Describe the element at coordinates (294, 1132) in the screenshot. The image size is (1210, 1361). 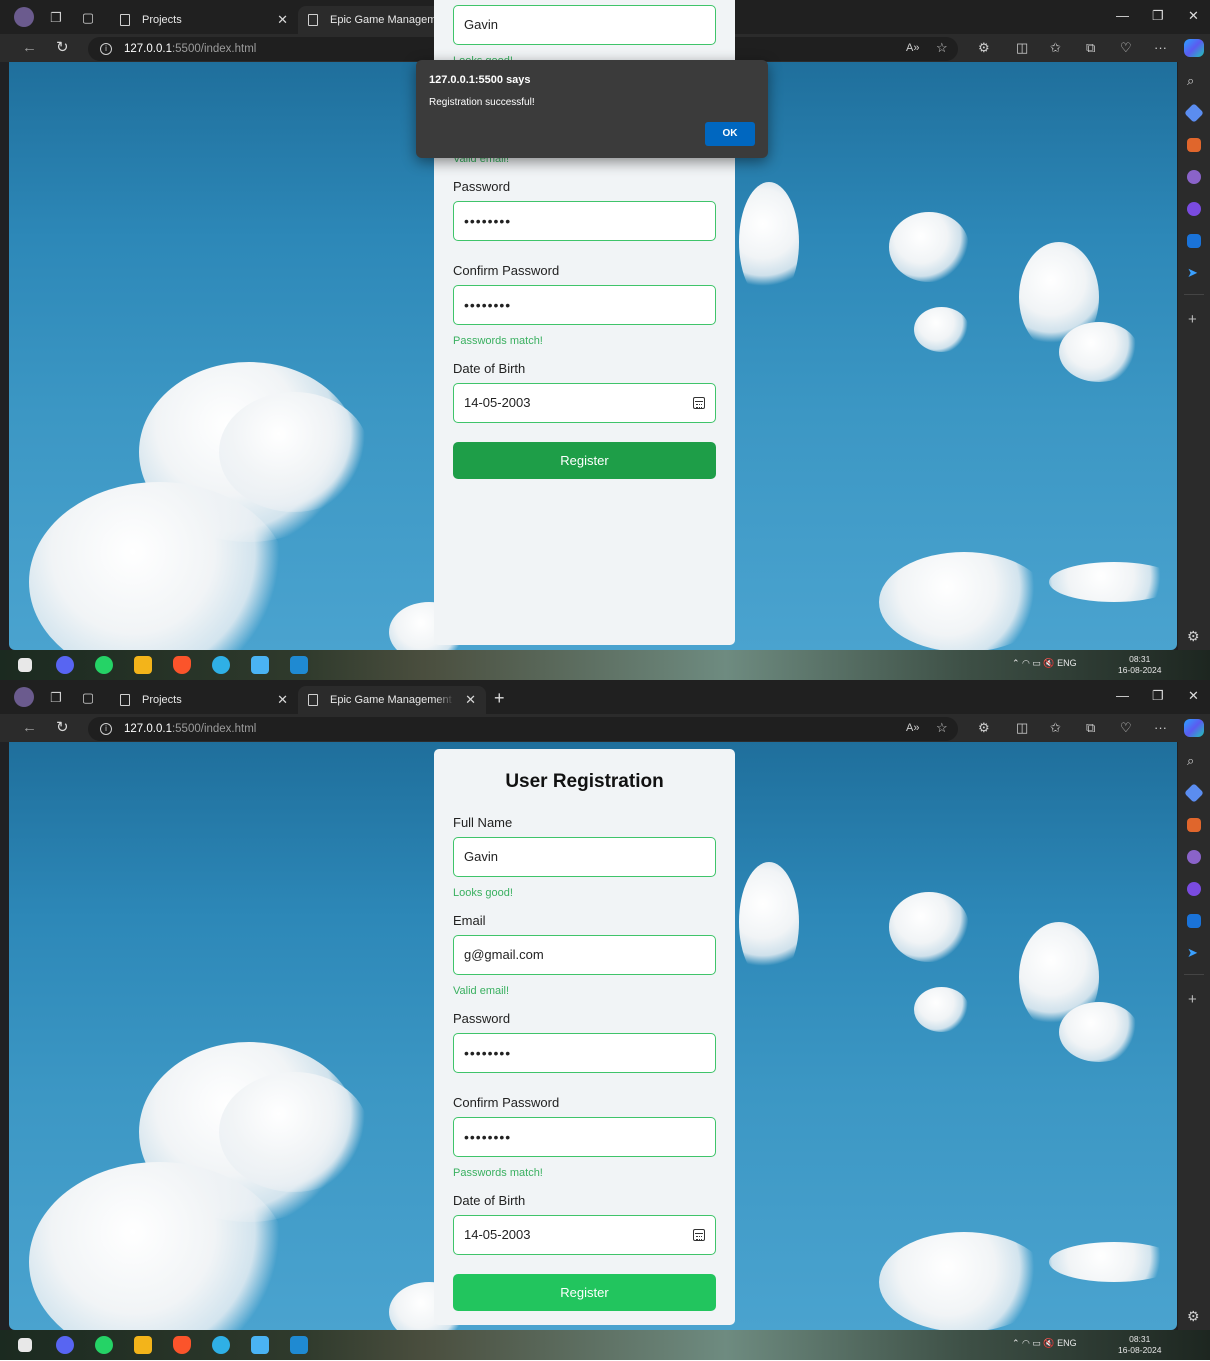
I see `cloud` at that location.